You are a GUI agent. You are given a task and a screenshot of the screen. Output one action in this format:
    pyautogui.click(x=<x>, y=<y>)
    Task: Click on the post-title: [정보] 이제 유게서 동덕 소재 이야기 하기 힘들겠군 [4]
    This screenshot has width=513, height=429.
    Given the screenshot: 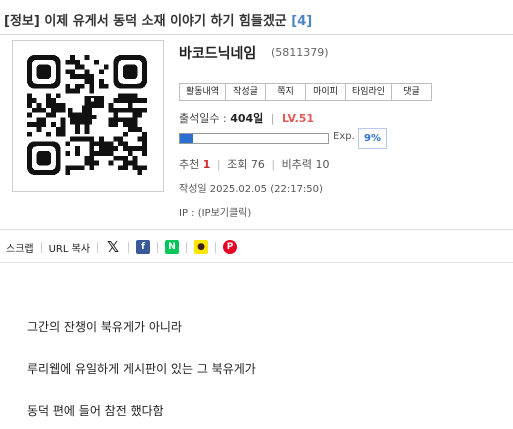 What is the action you would take?
    pyautogui.click(x=158, y=19)
    